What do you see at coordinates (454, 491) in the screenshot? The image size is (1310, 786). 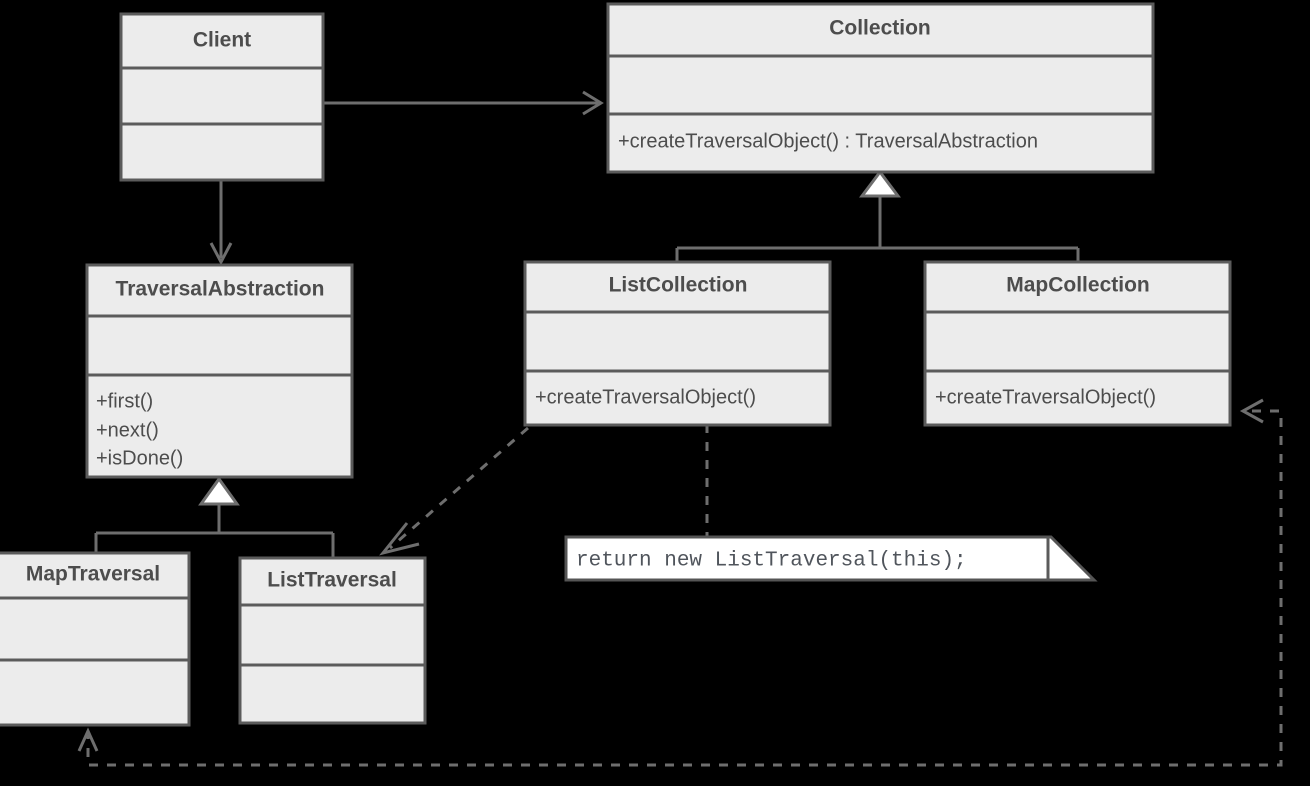 I see `edge-listcollection-creates-listtraversal` at bounding box center [454, 491].